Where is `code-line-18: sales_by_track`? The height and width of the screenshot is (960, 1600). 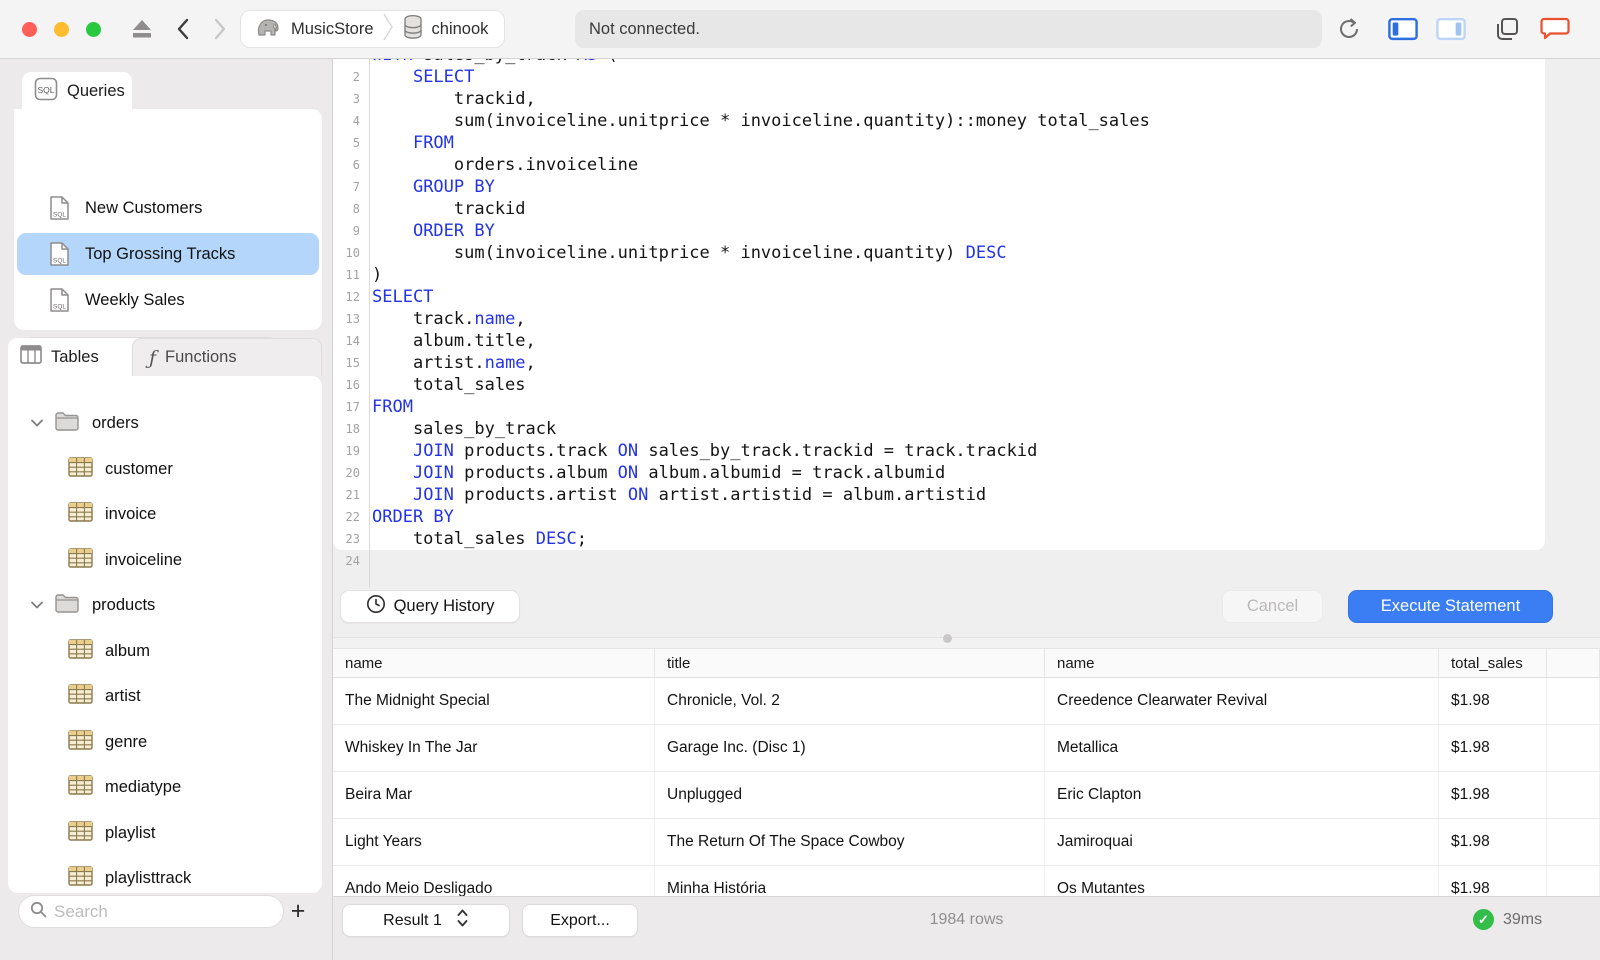
code-line-18: sales_by_track is located at coordinates (986, 429).